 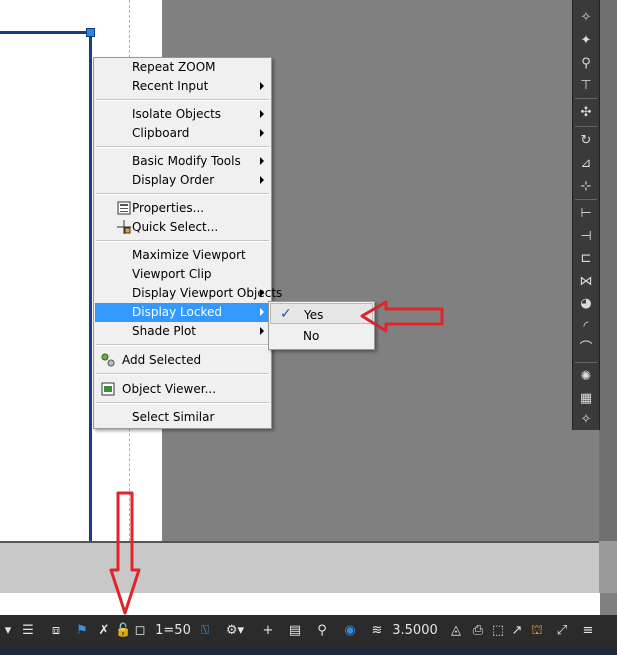 What do you see at coordinates (402, 316) in the screenshot?
I see `red-arrow-left-annotation` at bounding box center [402, 316].